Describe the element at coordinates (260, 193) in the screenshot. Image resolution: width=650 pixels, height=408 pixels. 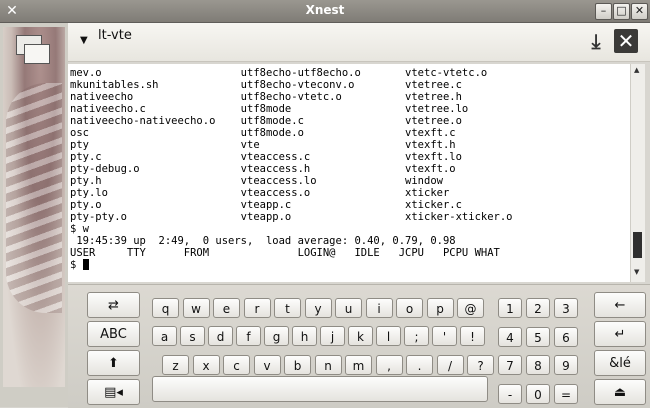
I see `terminal-line: pty.lo vteaccess.o xticker` at that location.